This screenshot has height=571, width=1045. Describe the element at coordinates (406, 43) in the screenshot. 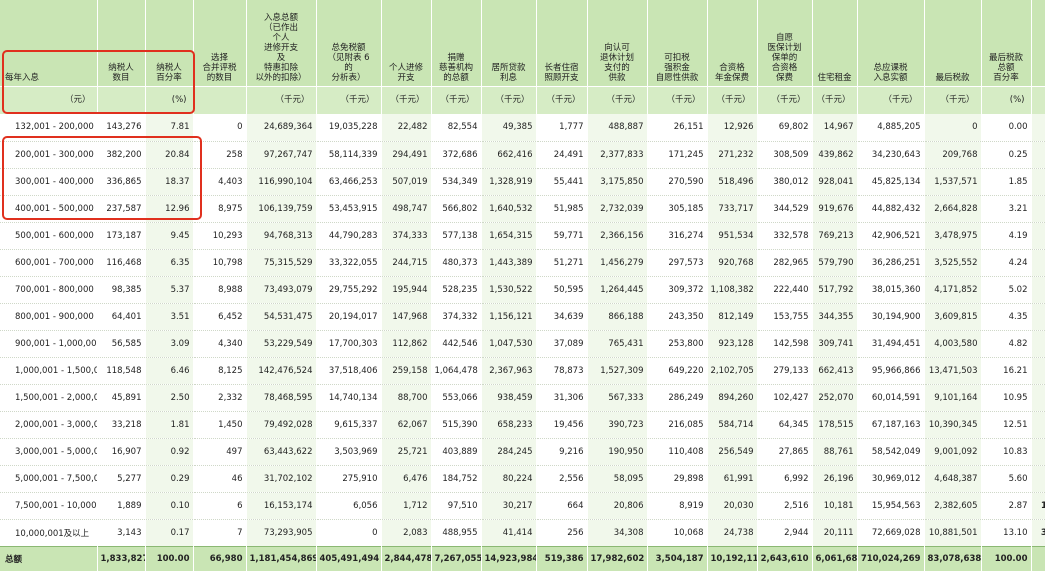

I see `column-header-6: 个人进修 开支` at that location.